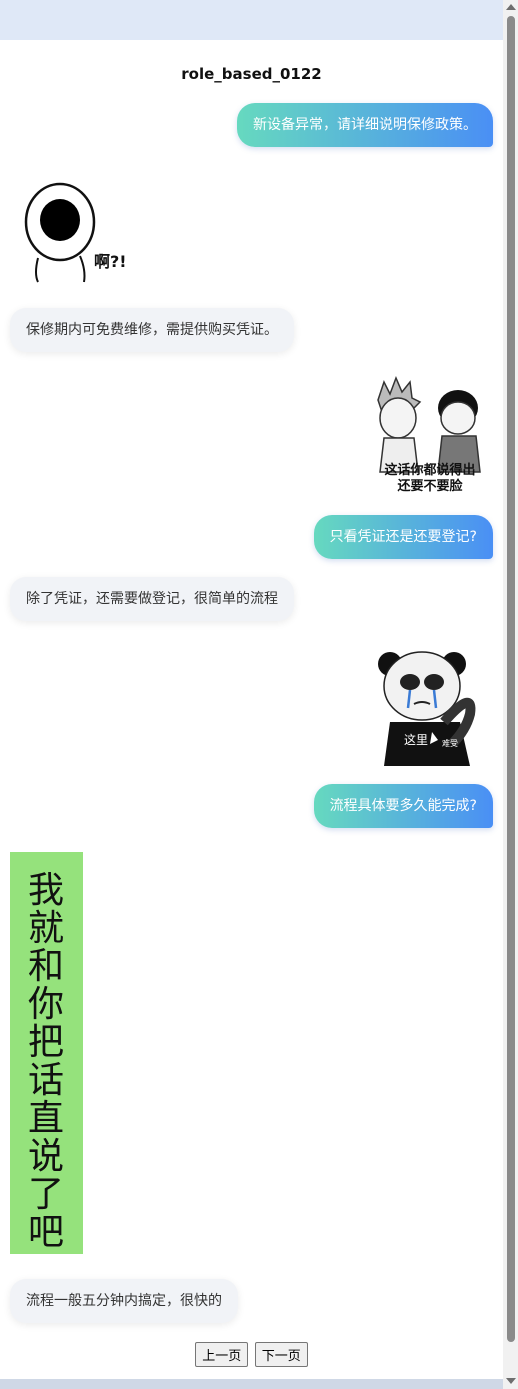 This screenshot has height=1389, width=518. Describe the element at coordinates (416, 739) in the screenshot. I see `sticker-caption-main: 这里` at that location.